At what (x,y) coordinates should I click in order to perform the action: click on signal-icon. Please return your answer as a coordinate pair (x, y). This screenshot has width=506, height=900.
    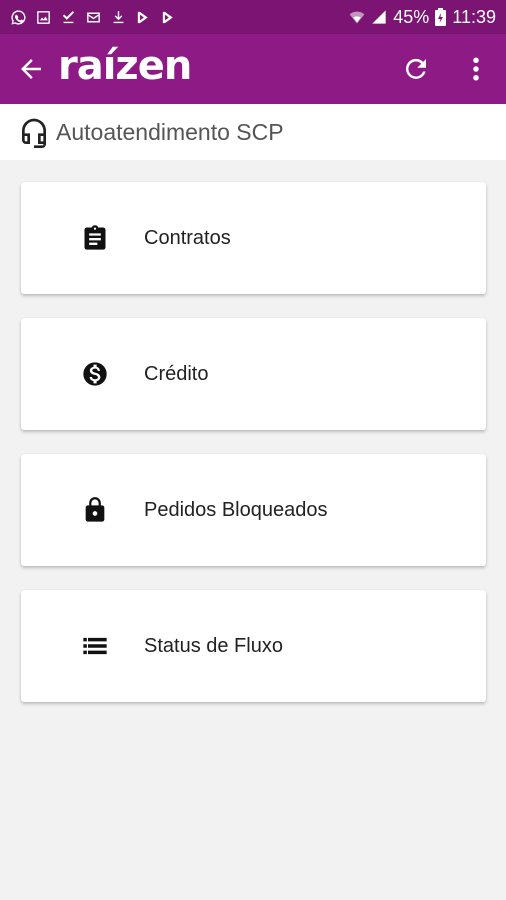
    Looking at the image, I should click on (379, 17).